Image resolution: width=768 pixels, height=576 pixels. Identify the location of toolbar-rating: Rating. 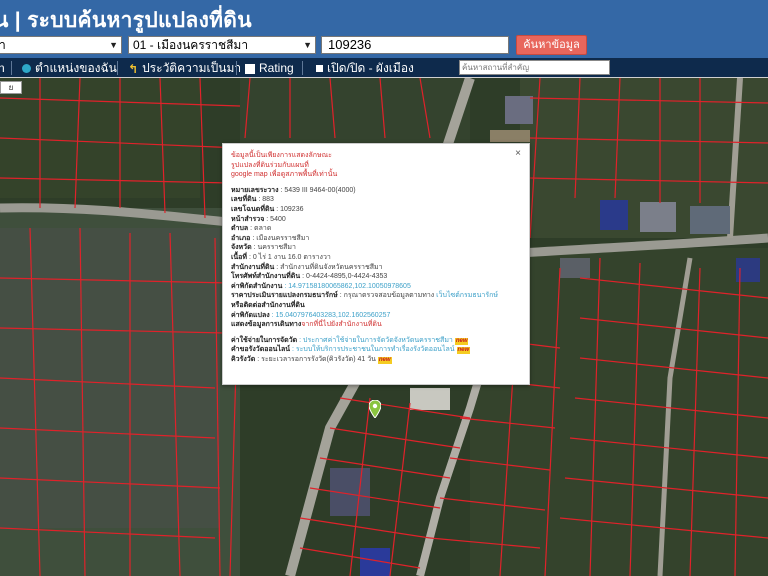
(269, 68).